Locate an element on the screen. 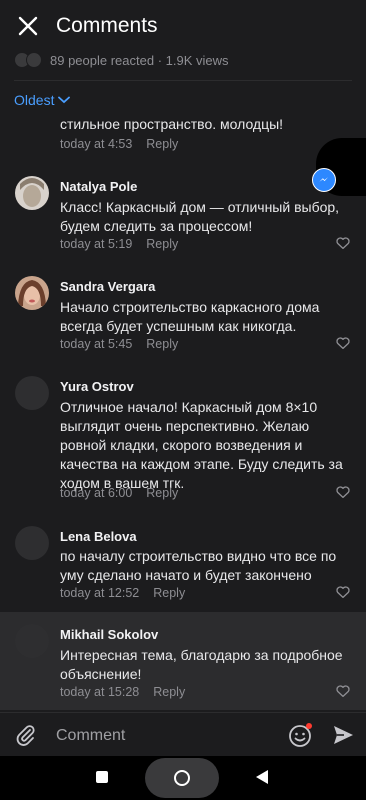 The image size is (366, 800). comment-author: Yura Ostrov is located at coordinates (97, 386).